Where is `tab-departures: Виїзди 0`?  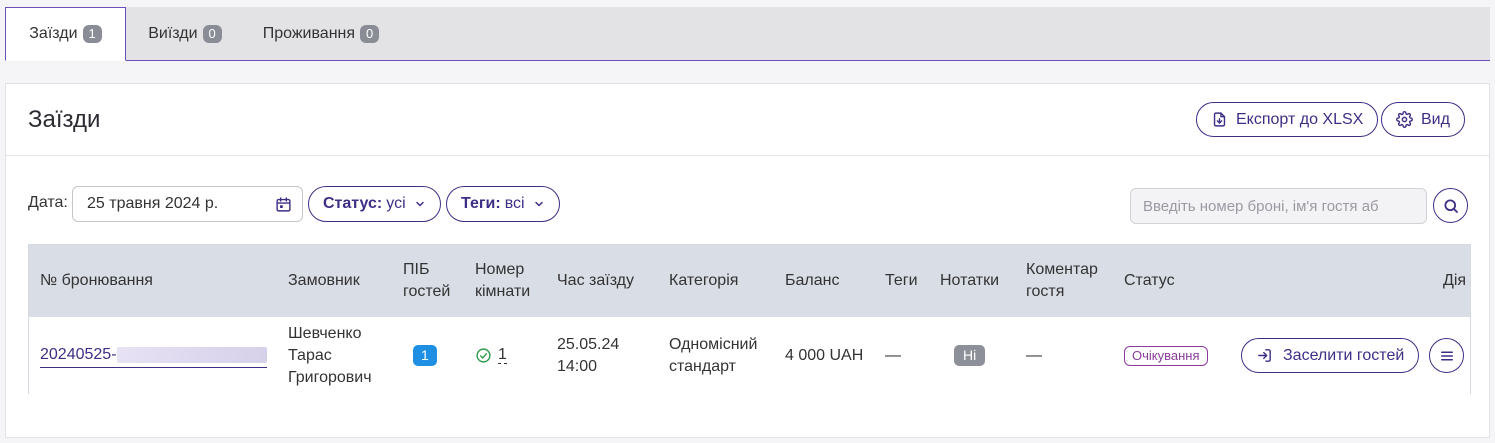
tab-departures: Виїзди 0 is located at coordinates (185, 33).